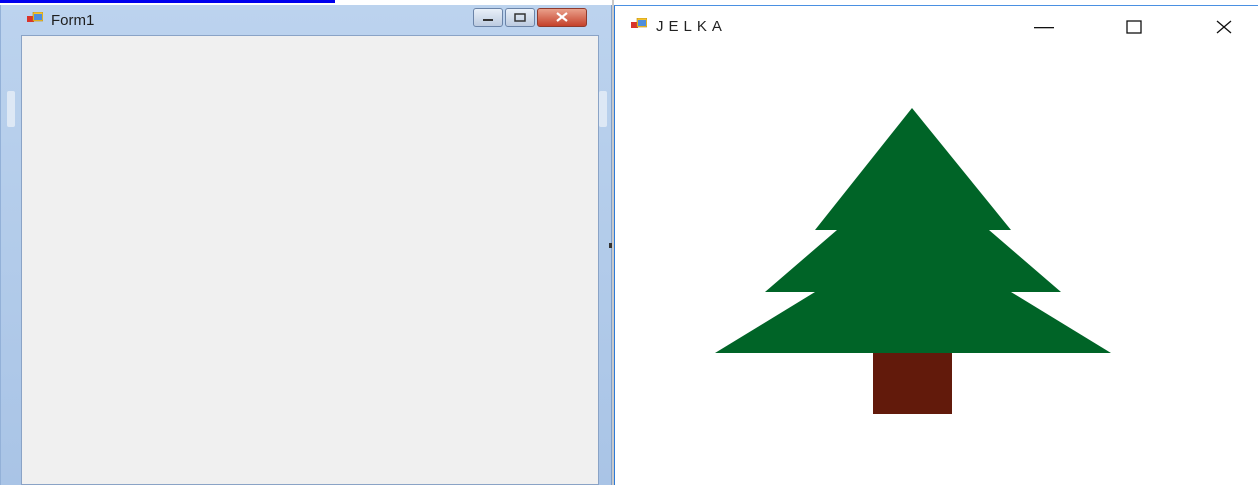 This screenshot has height=486, width=1258. Describe the element at coordinates (603, 109) in the screenshot. I see `right-edge-handle` at that location.